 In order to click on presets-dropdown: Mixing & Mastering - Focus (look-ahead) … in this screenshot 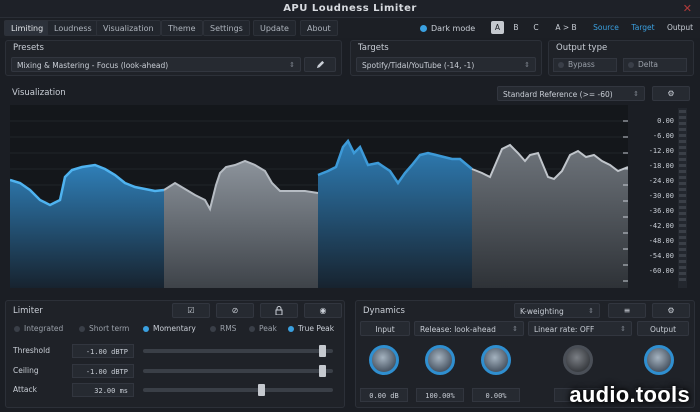, I will do `click(156, 64)`.